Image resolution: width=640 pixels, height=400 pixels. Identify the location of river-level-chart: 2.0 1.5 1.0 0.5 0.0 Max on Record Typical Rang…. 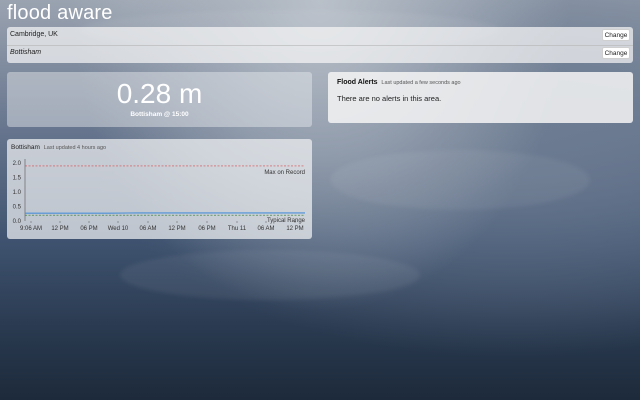
(159, 195).